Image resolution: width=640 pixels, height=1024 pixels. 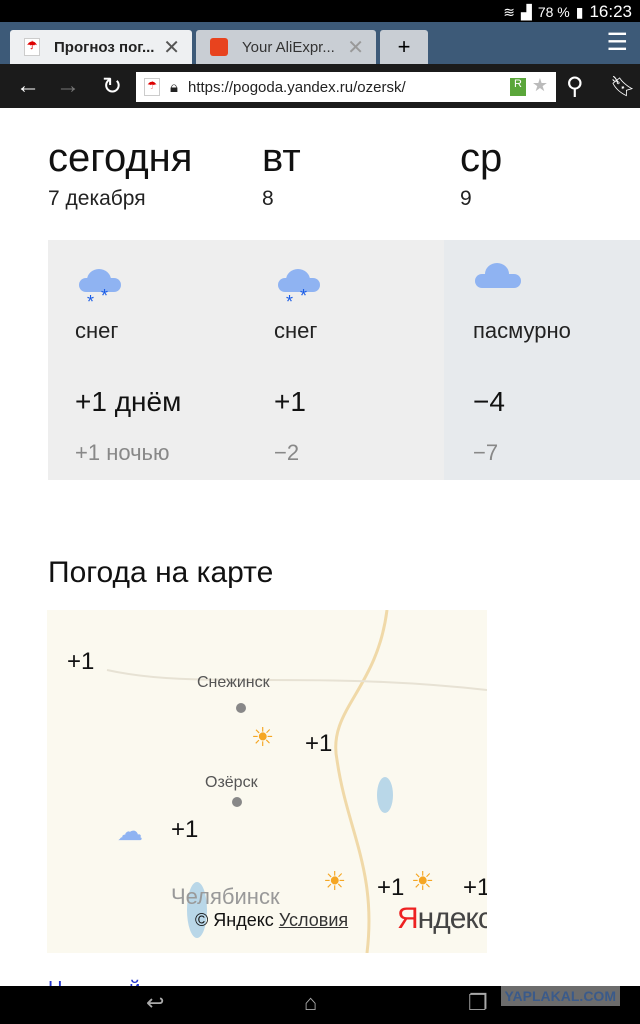 I want to click on search-icon: ⚲, so click(x=575, y=86).